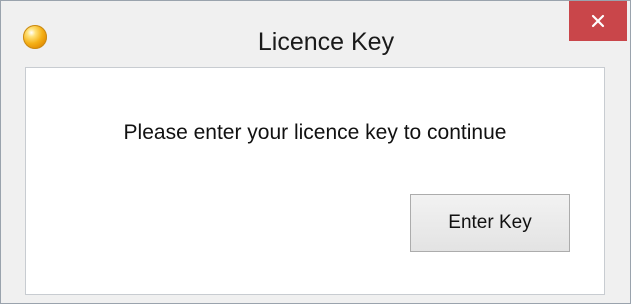 This screenshot has width=631, height=304. I want to click on close-button, so click(598, 21).